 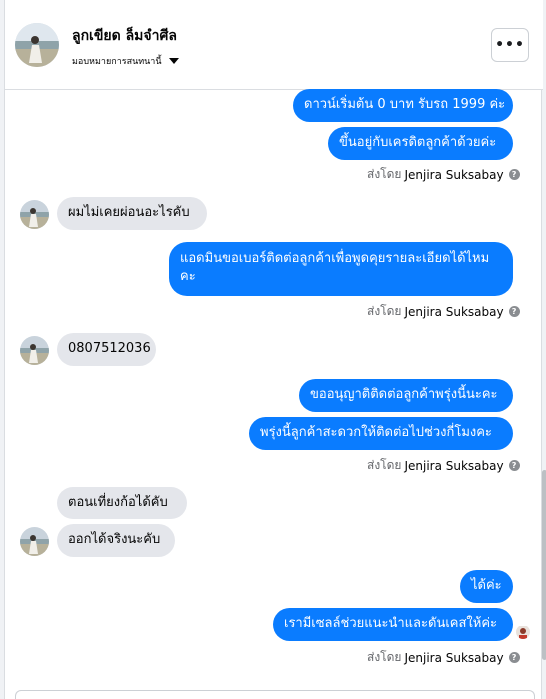 I want to click on outgoing-message: ดาวน์เริ่มต้น 0 บาท รับรถ 1999 ค่ะ, so click(x=403, y=105).